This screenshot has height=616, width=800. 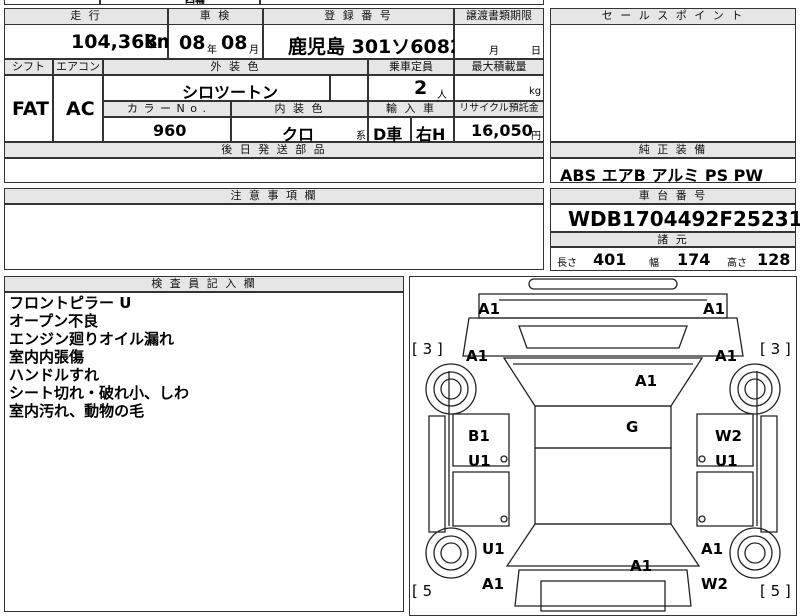 I want to click on header-partial-mid, so click(x=180, y=2).